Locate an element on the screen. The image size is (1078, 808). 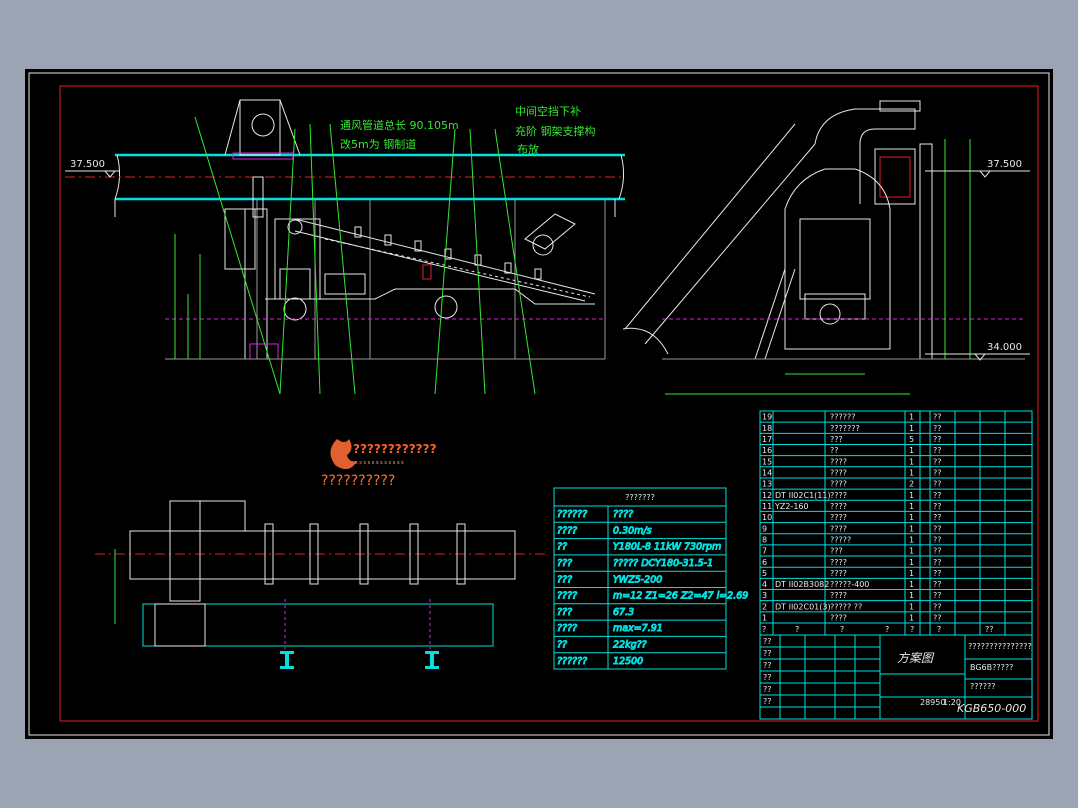
bom-item-name: ?? is located at coordinates (834, 450).